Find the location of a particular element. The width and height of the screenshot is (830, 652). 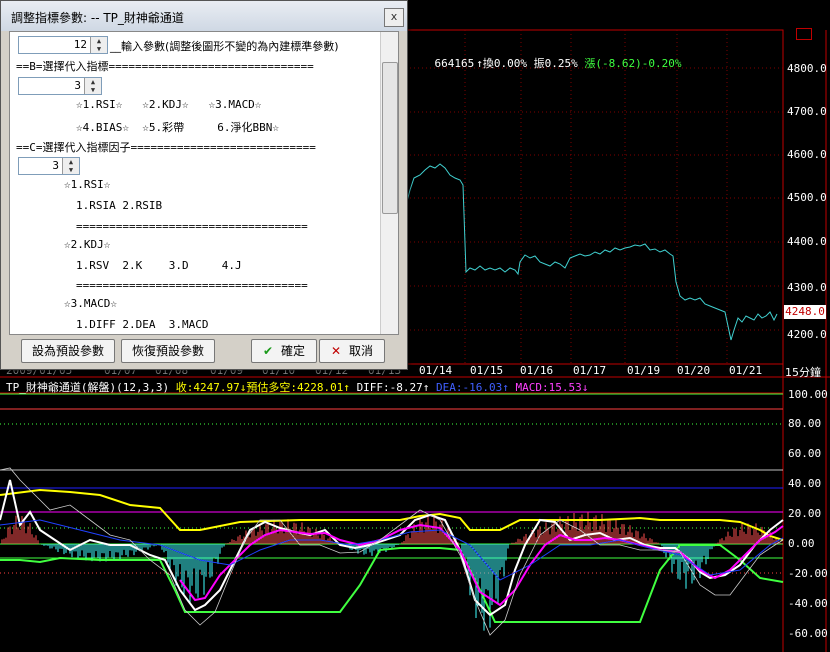

ok-button: ✔ 確定 is located at coordinates (284, 351).